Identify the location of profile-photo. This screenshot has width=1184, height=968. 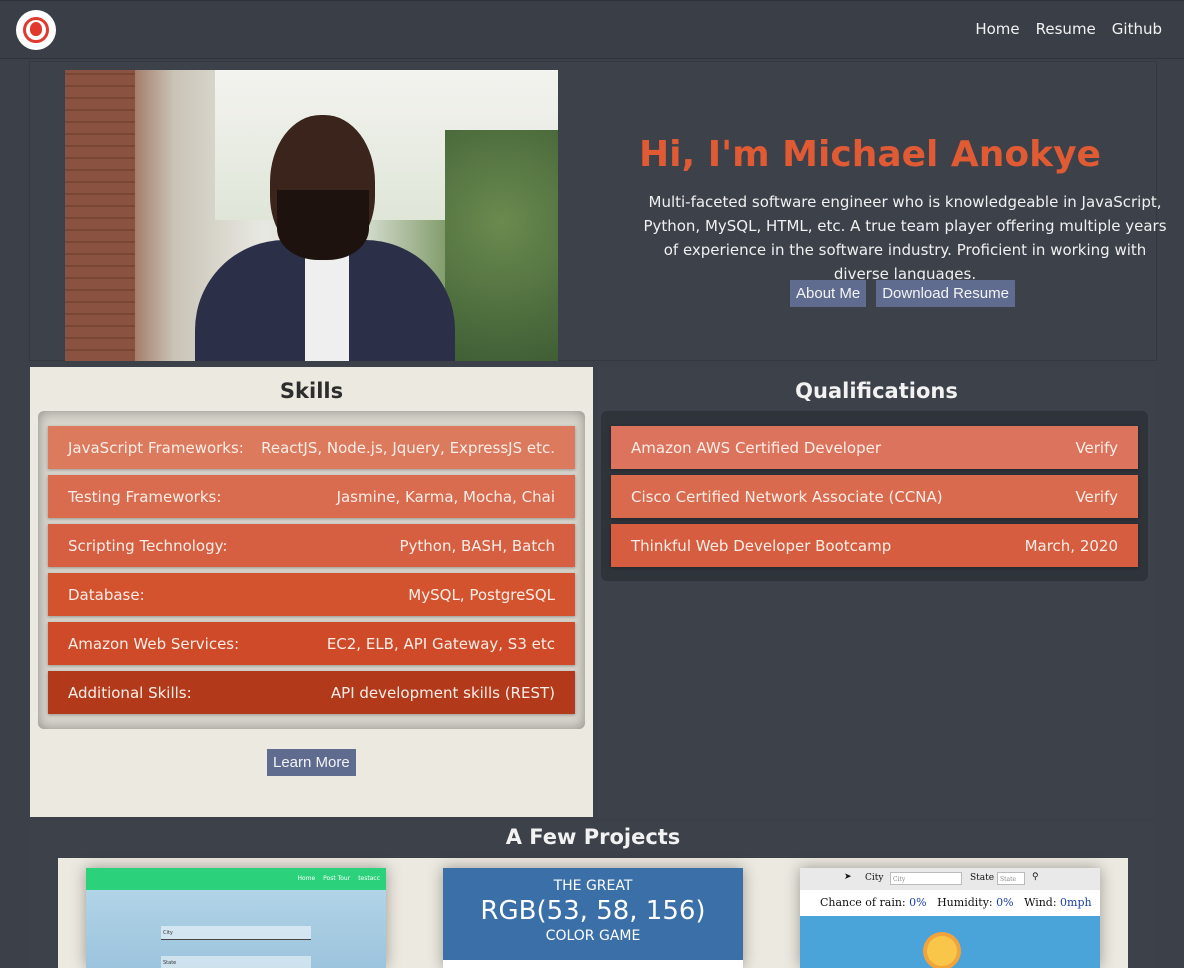
(311, 215).